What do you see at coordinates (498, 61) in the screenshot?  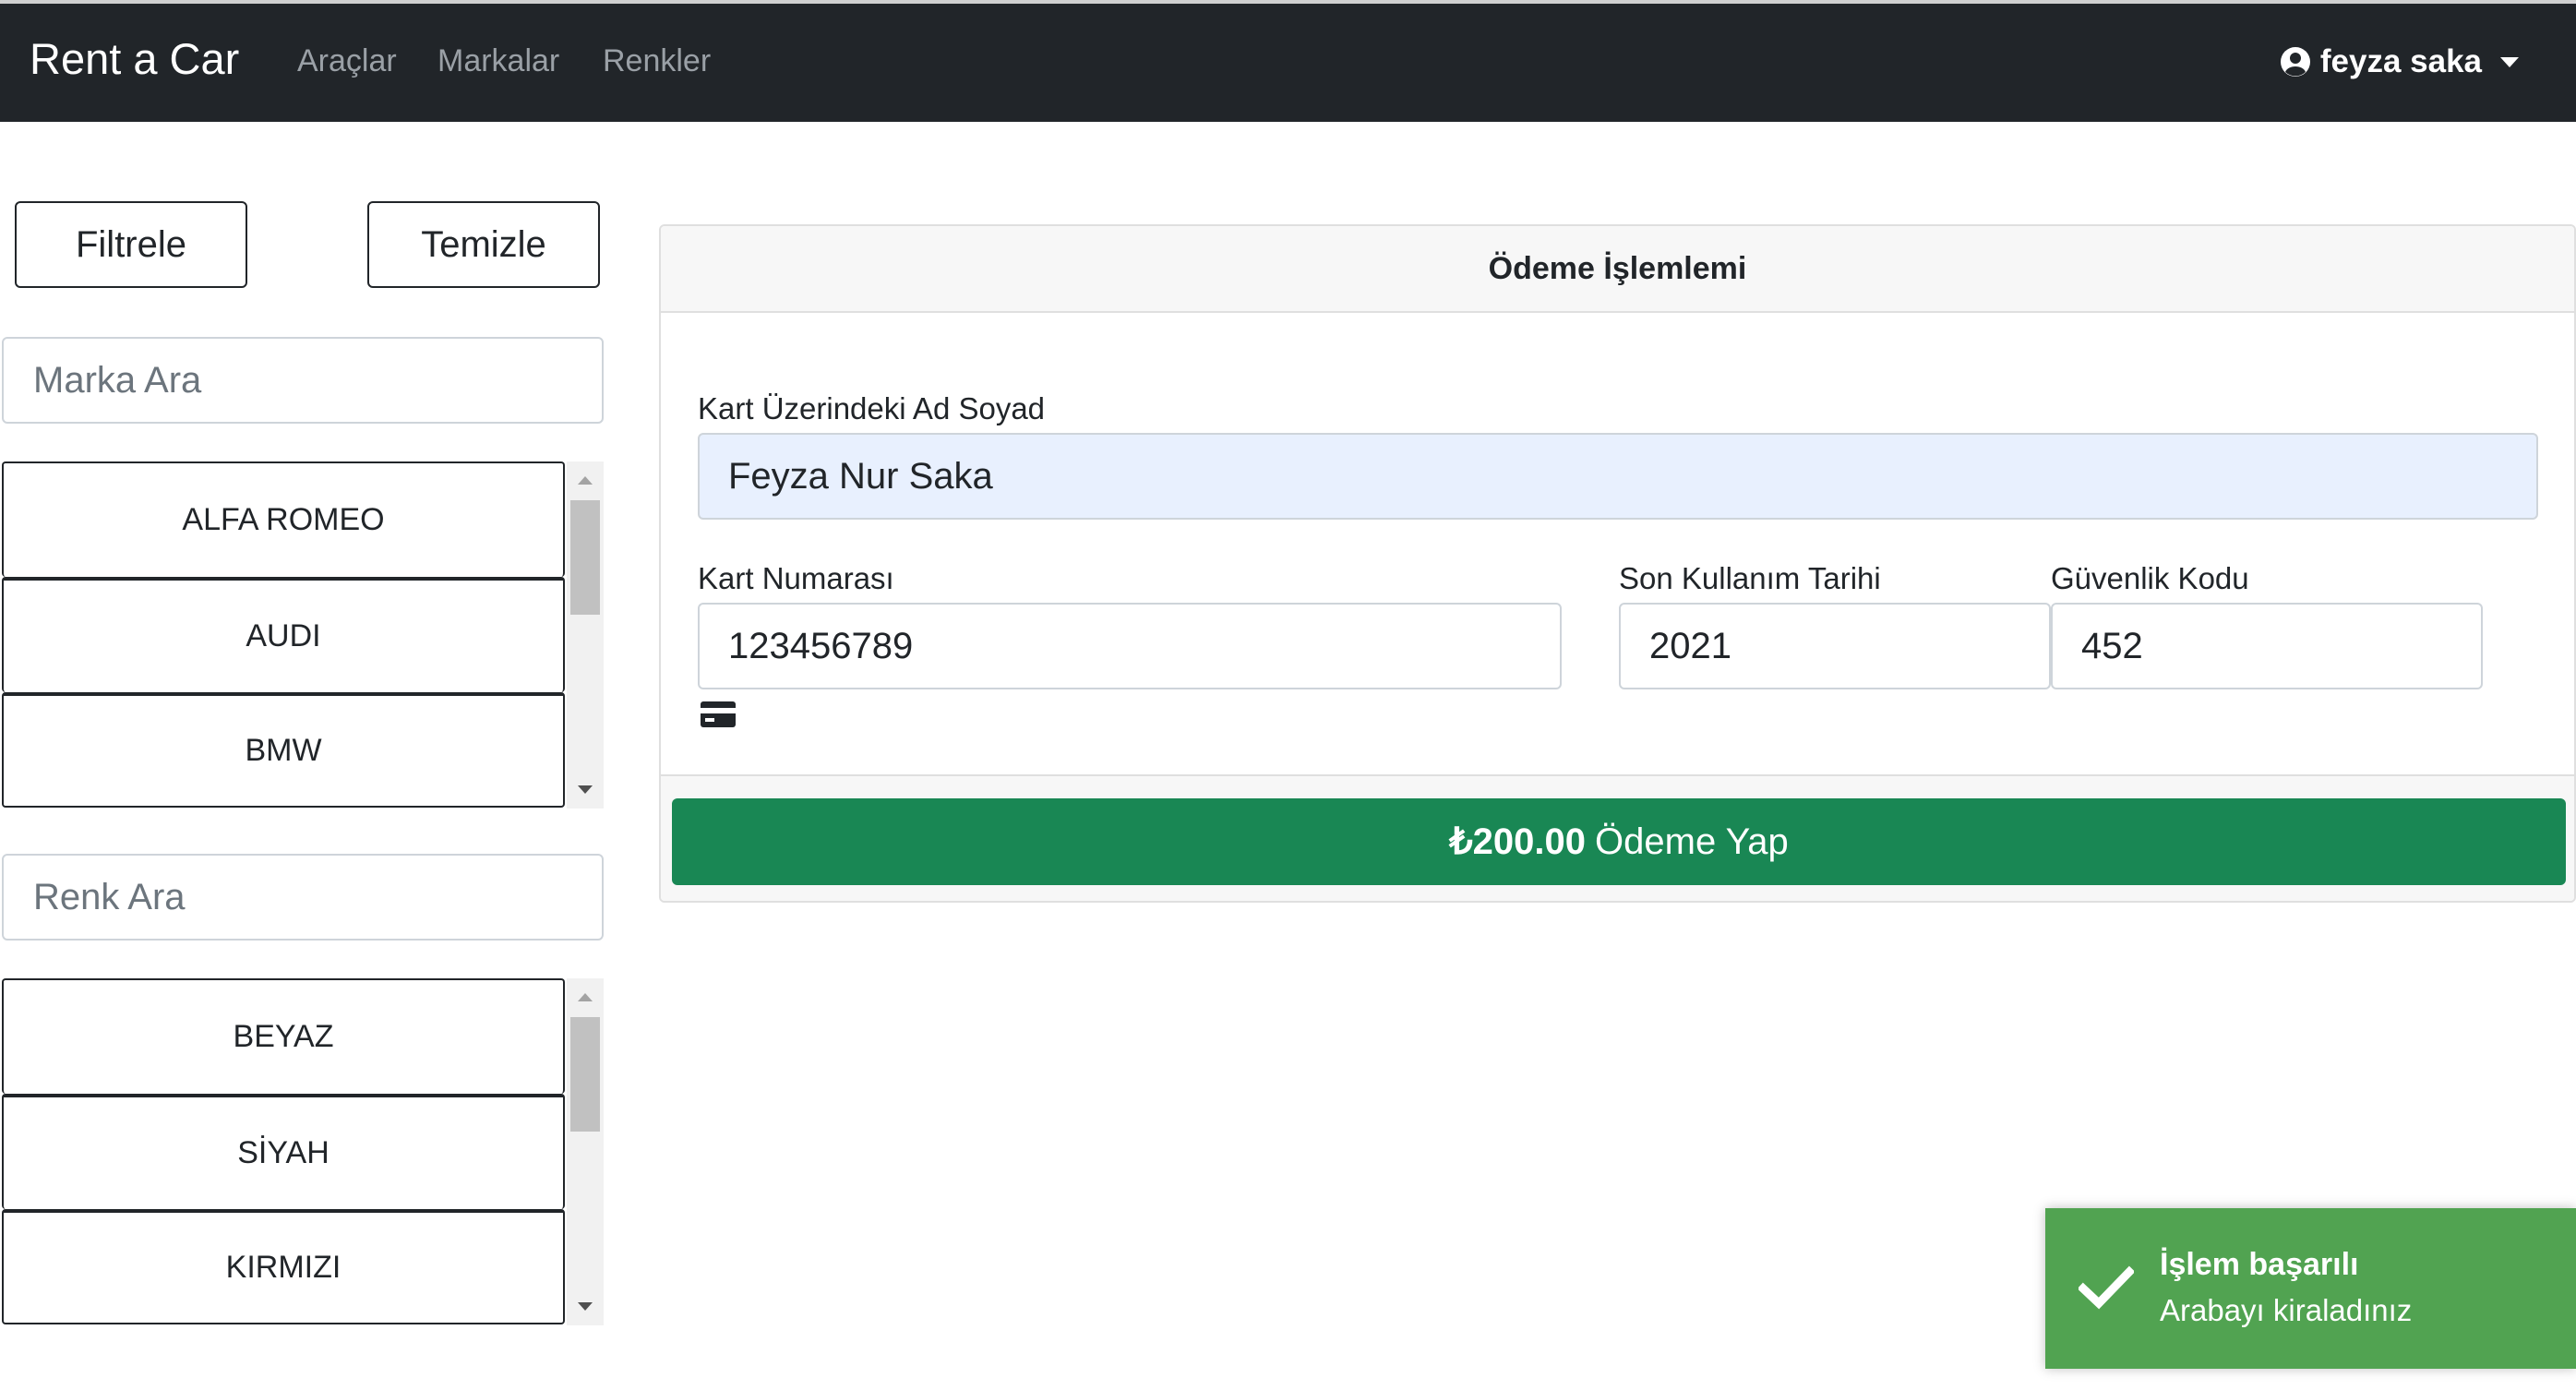 I see `nav-link-markalar: Markalar` at bounding box center [498, 61].